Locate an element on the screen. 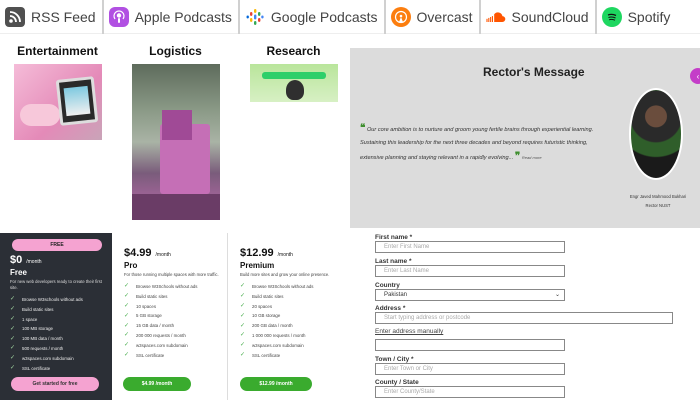  first-name-input: Enter First Name is located at coordinates (470, 247).